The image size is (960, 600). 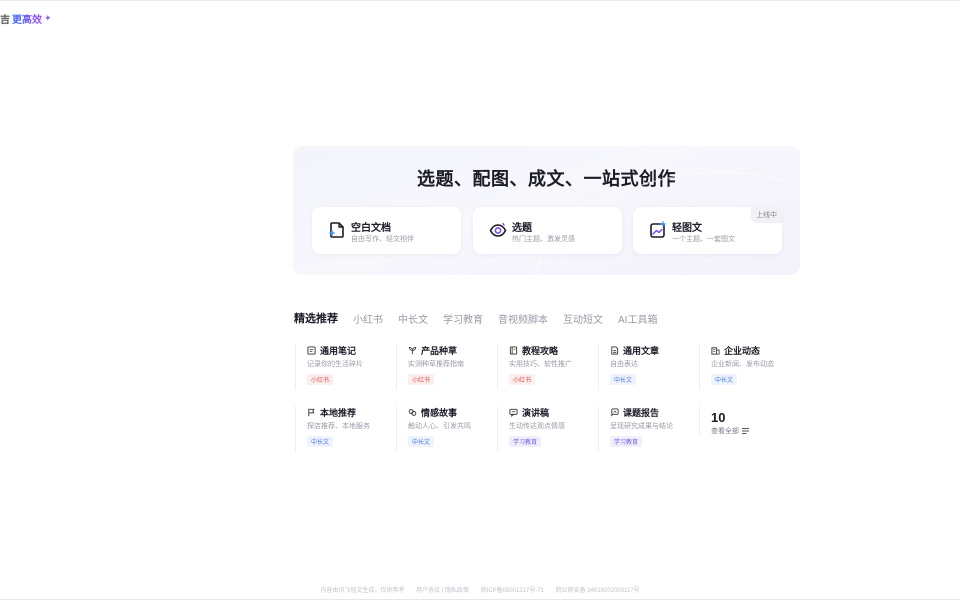 I want to click on hero-title: 选题、配图、成文、一站式创作, so click(x=546, y=179).